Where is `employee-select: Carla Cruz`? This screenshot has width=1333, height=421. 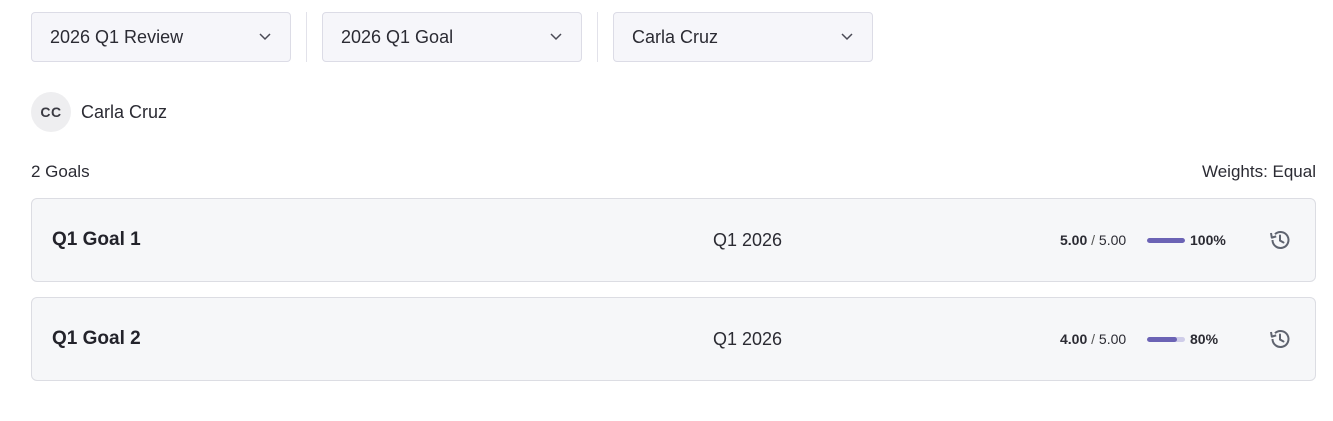
employee-select: Carla Cruz is located at coordinates (743, 37).